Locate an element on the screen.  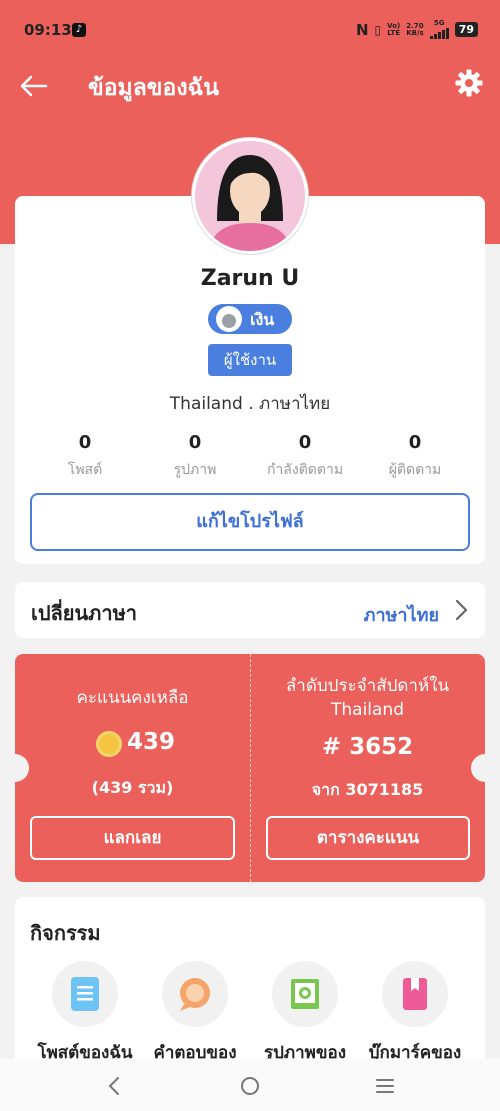
role-badge: ผู้ใช้งาน is located at coordinates (250, 360).